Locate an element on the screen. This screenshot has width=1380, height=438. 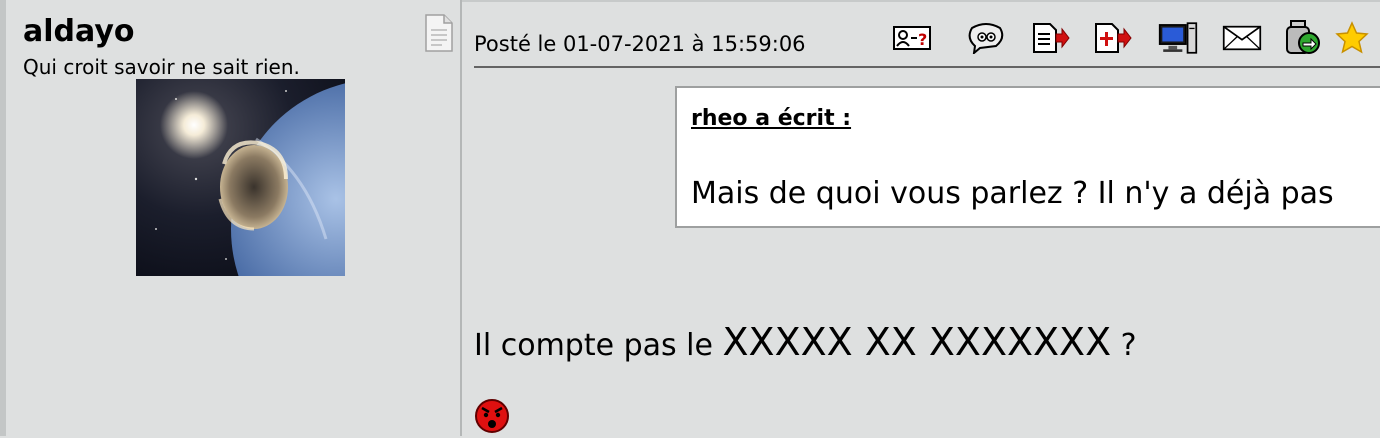
avatar is located at coordinates (240, 177).